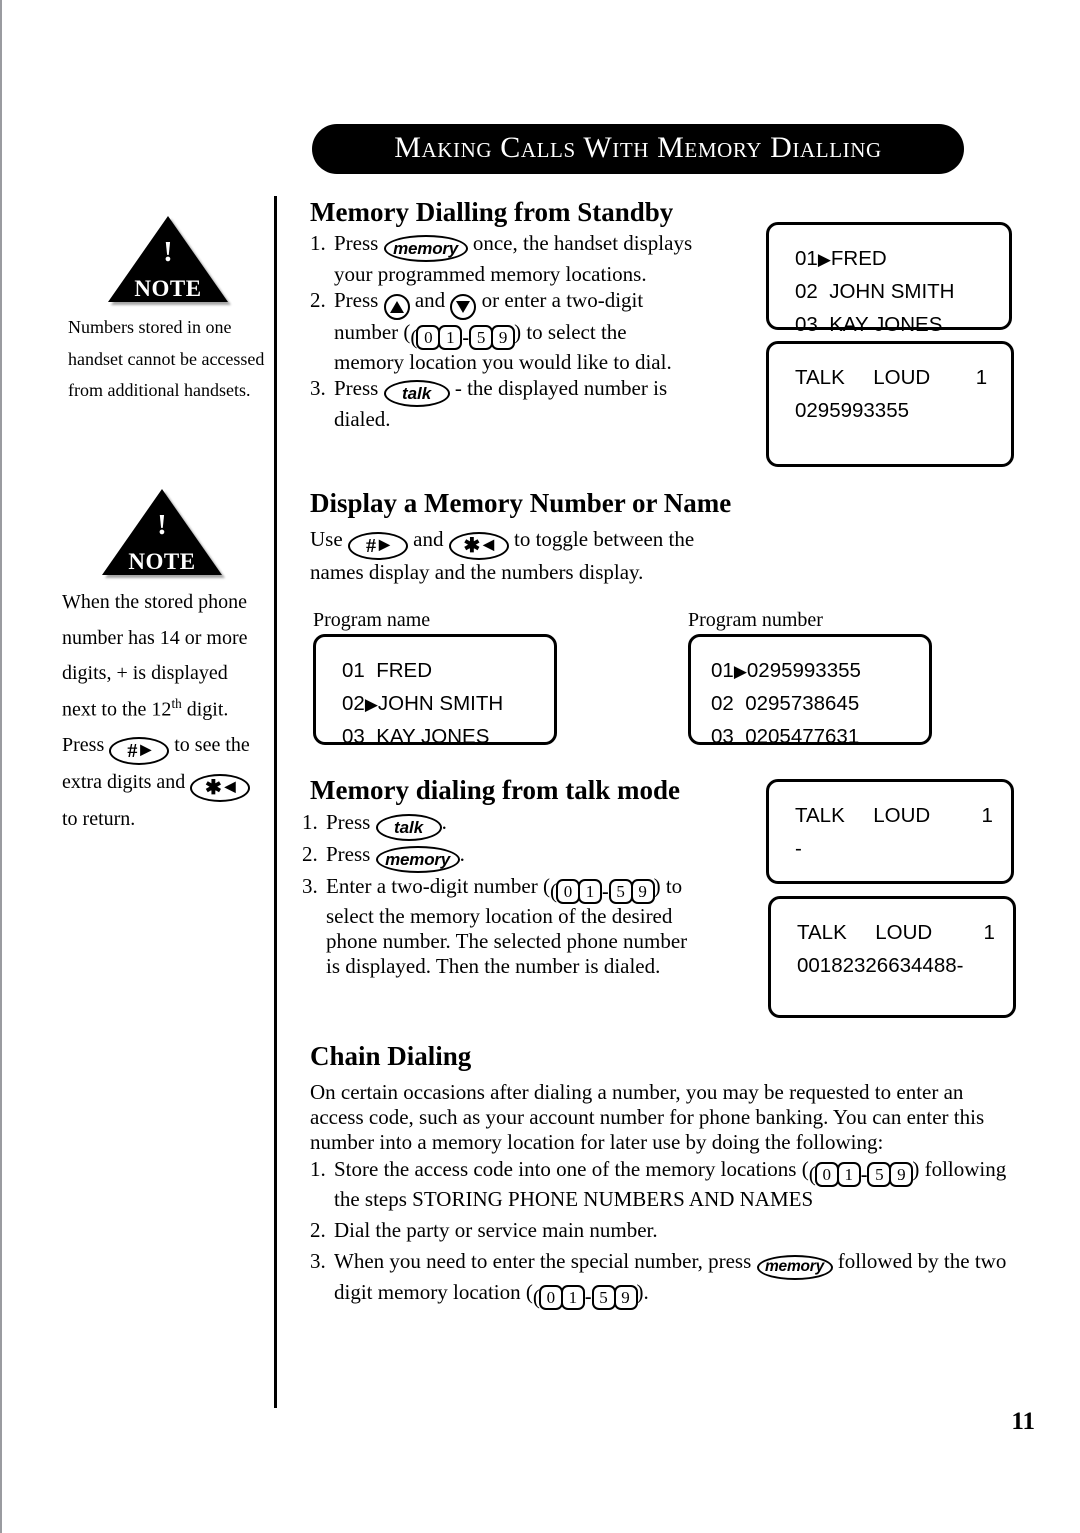 The image size is (1080, 1533). I want to click on lcd-value: 0295738645, so click(802, 703).